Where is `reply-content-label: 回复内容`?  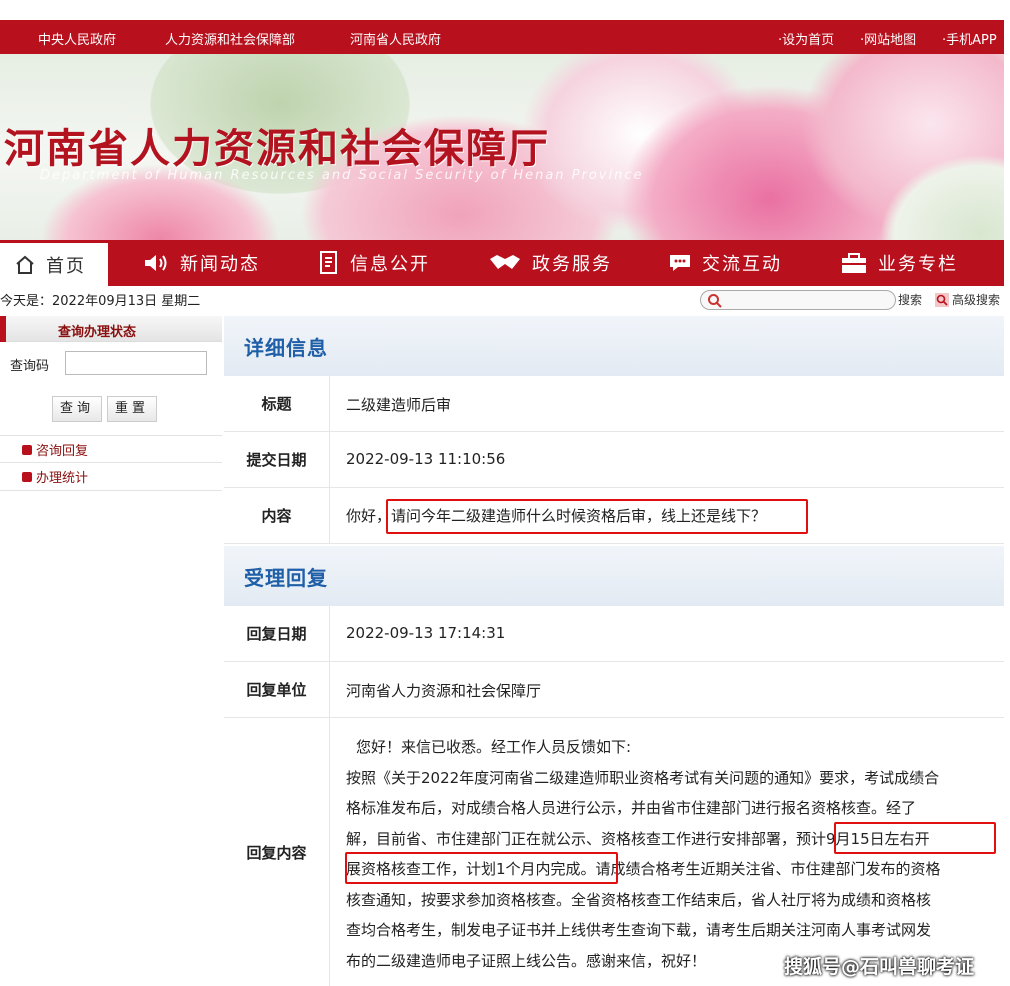
reply-content-label: 回复内容 is located at coordinates (277, 852).